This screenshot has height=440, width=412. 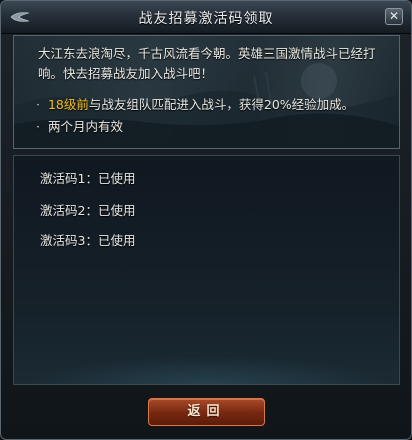 I want to click on dialog-title: 战友招募激活码领取, so click(x=206, y=19).